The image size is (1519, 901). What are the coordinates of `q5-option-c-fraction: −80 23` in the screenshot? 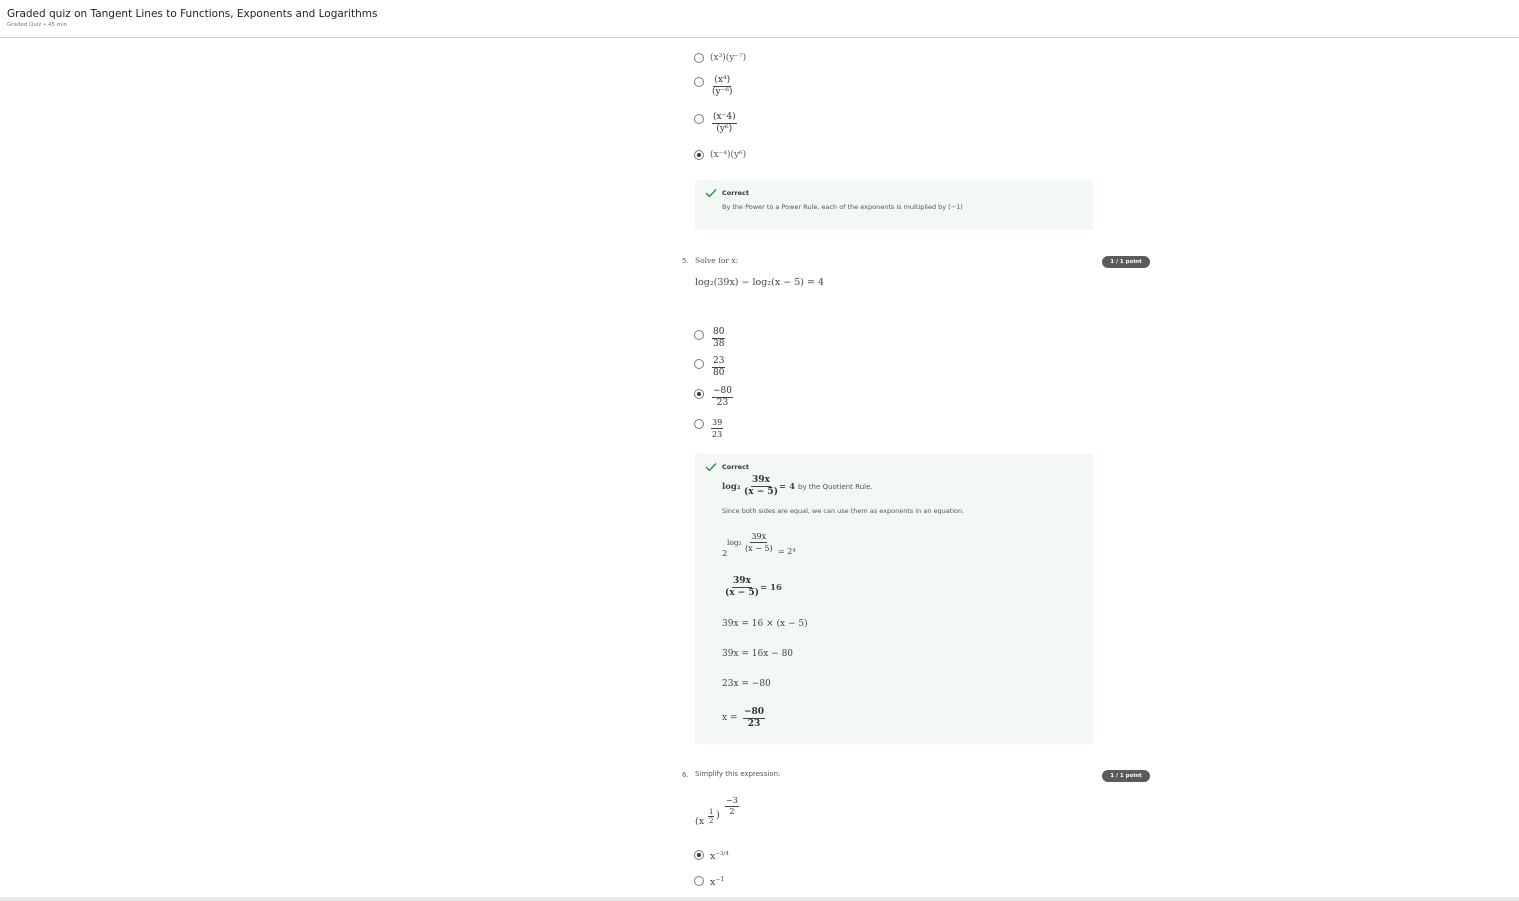 It's located at (722, 397).